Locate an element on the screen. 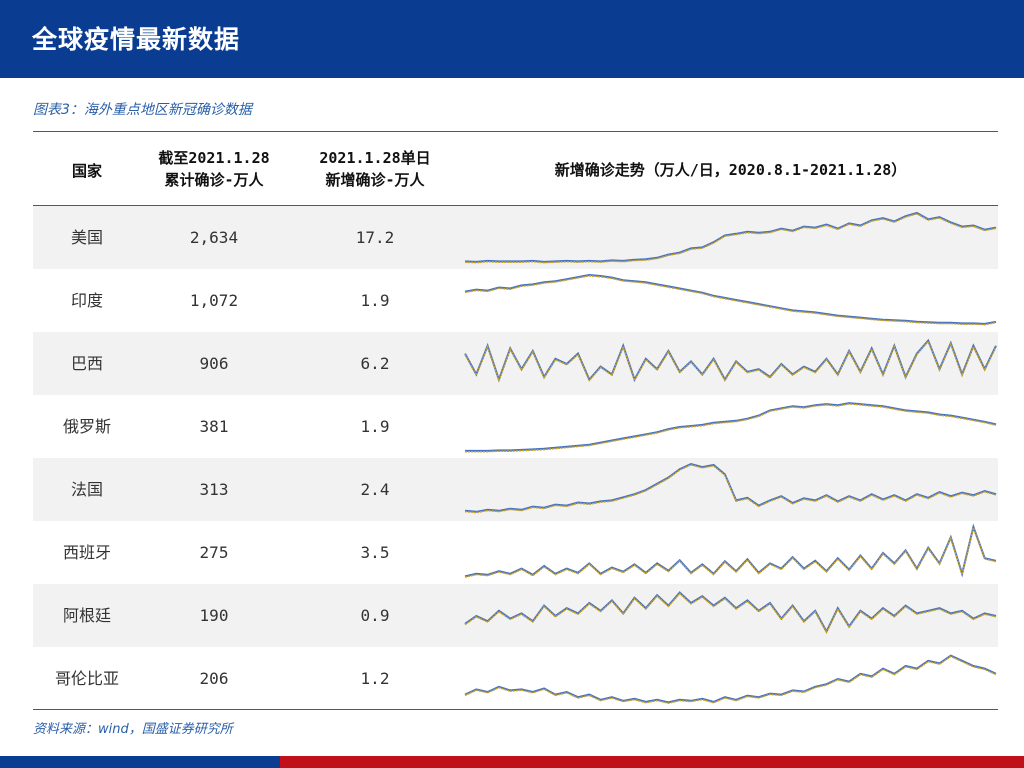  header-trend-label: 新增确诊走势（万人/日，2020.8.1-2021.1.28） is located at coordinates (730, 170).